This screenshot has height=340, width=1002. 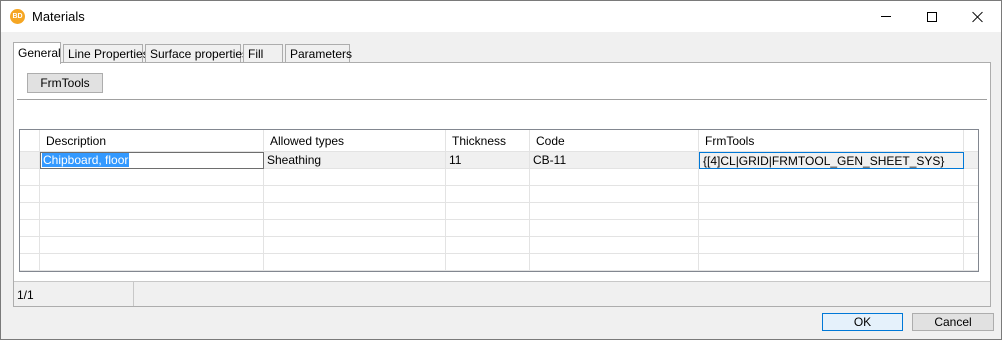 I want to click on separator, so click(x=502, y=99).